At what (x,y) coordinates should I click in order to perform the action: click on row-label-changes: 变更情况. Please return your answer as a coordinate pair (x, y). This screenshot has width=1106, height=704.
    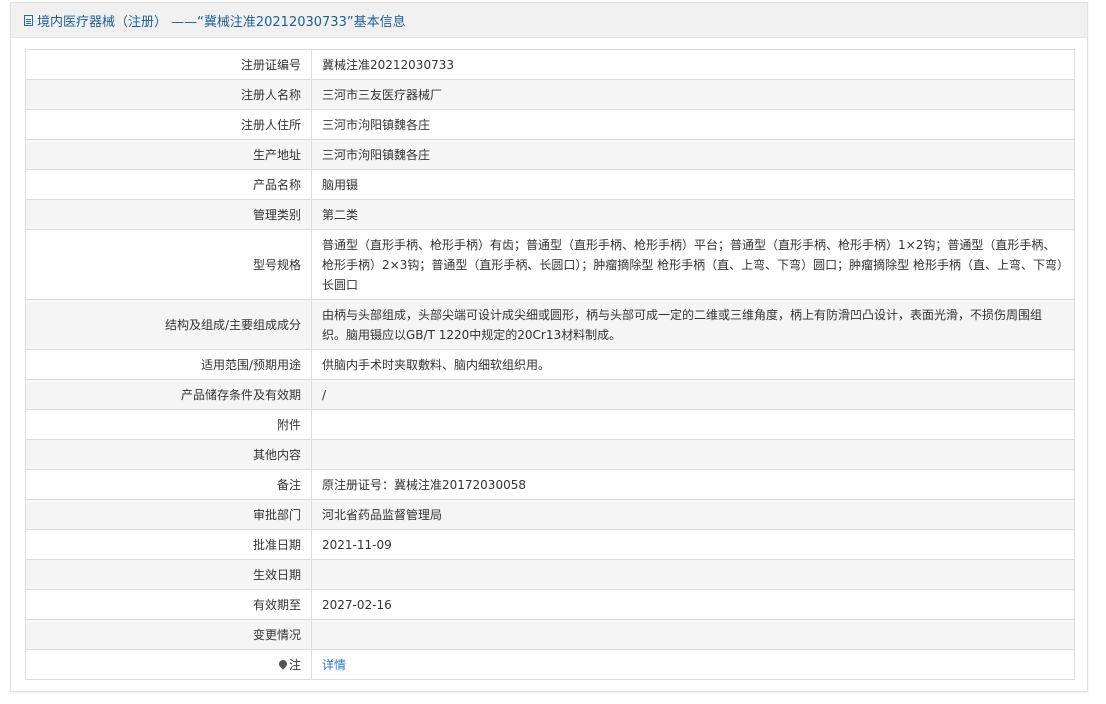
    Looking at the image, I should click on (168, 634).